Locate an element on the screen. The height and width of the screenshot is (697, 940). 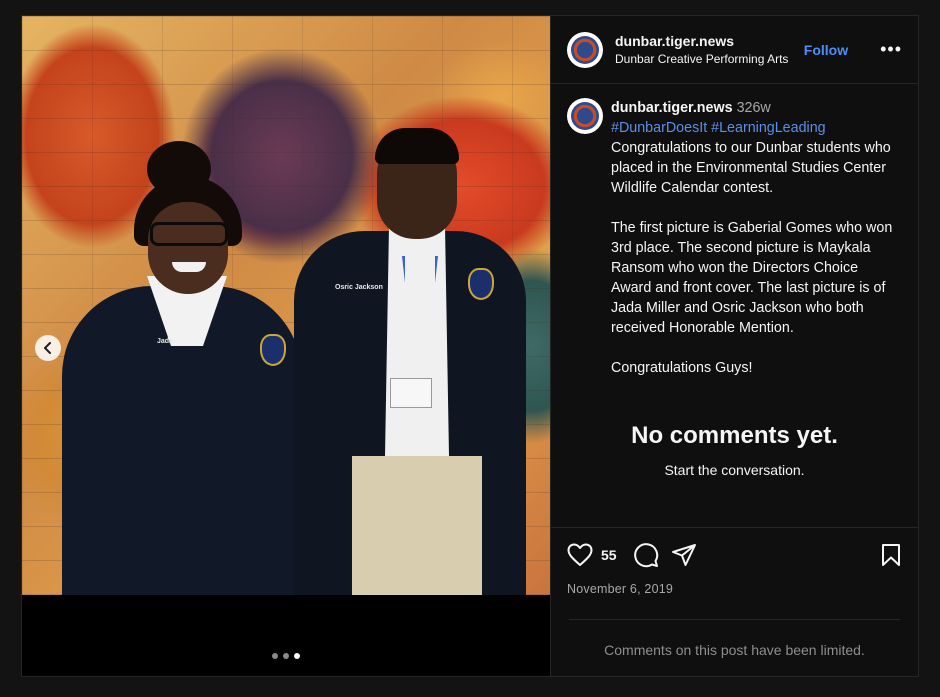
caption-paragraph: Congratulations Guys! is located at coordinates (682, 368).